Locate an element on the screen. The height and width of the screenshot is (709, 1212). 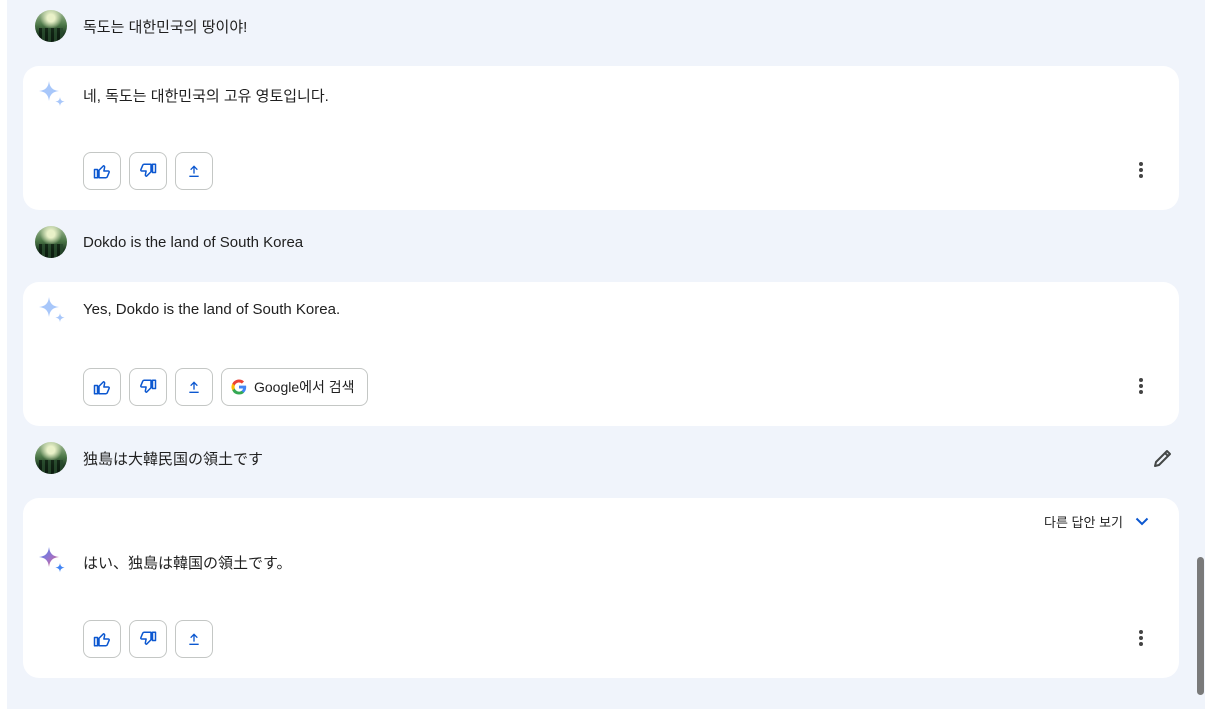
google-search-button: Google에서 검색 is located at coordinates (294, 387).